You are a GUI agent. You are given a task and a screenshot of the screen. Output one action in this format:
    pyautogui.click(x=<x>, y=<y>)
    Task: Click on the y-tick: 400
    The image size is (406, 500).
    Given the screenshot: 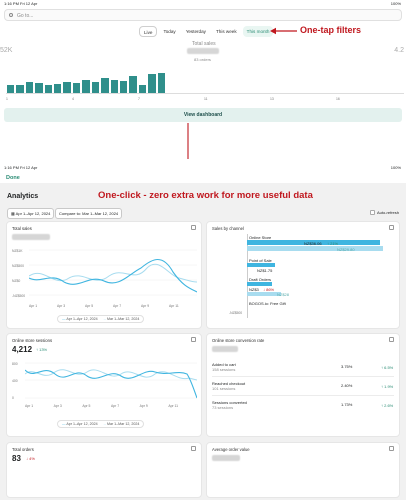 What is the action you would take?
    pyautogui.click(x=15, y=381)
    